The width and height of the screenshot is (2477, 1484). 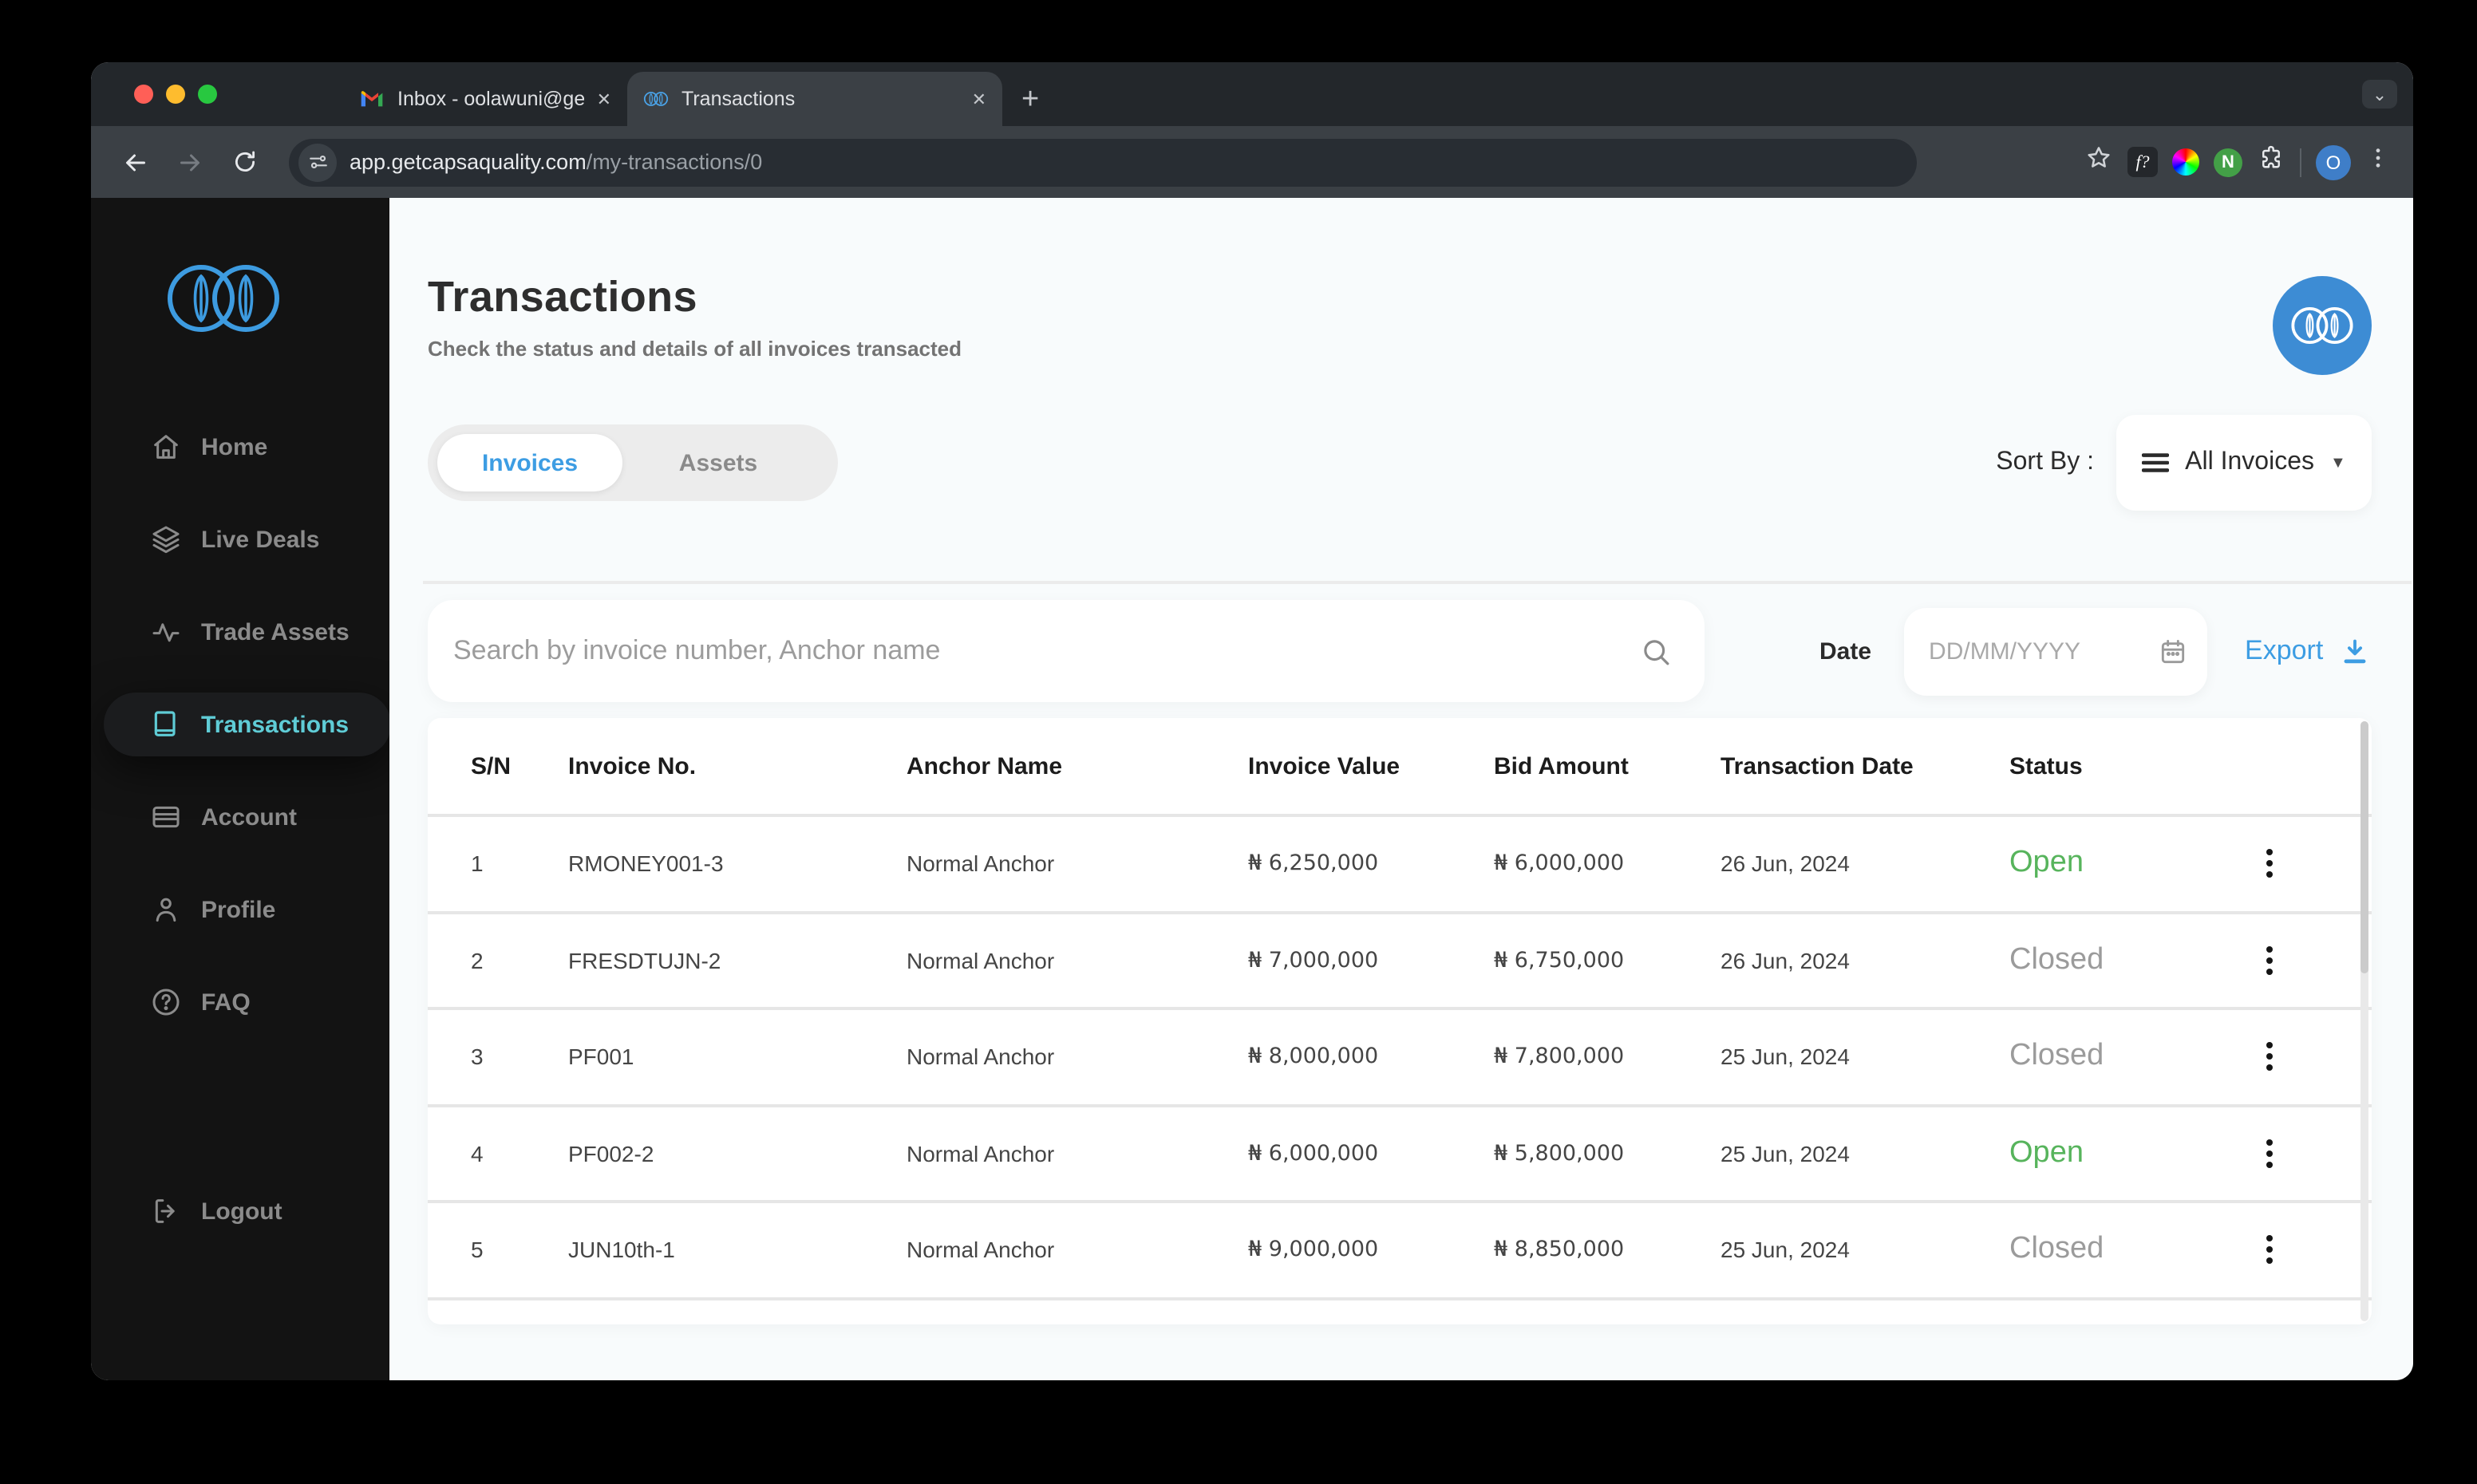 What do you see at coordinates (166, 632) in the screenshot?
I see `activity-icon` at bounding box center [166, 632].